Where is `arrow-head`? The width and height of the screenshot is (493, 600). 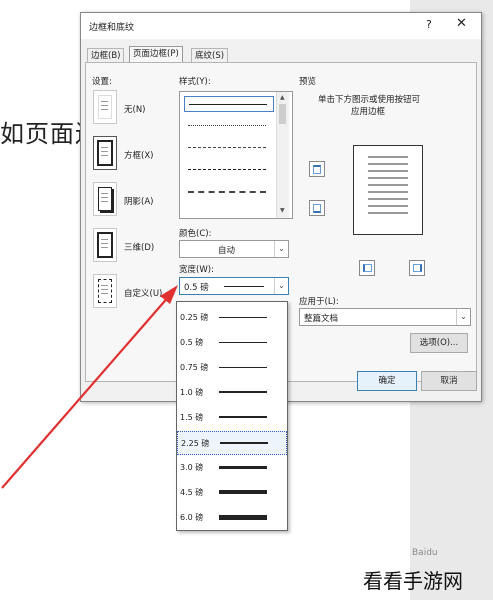 arrow-head is located at coordinates (169, 294).